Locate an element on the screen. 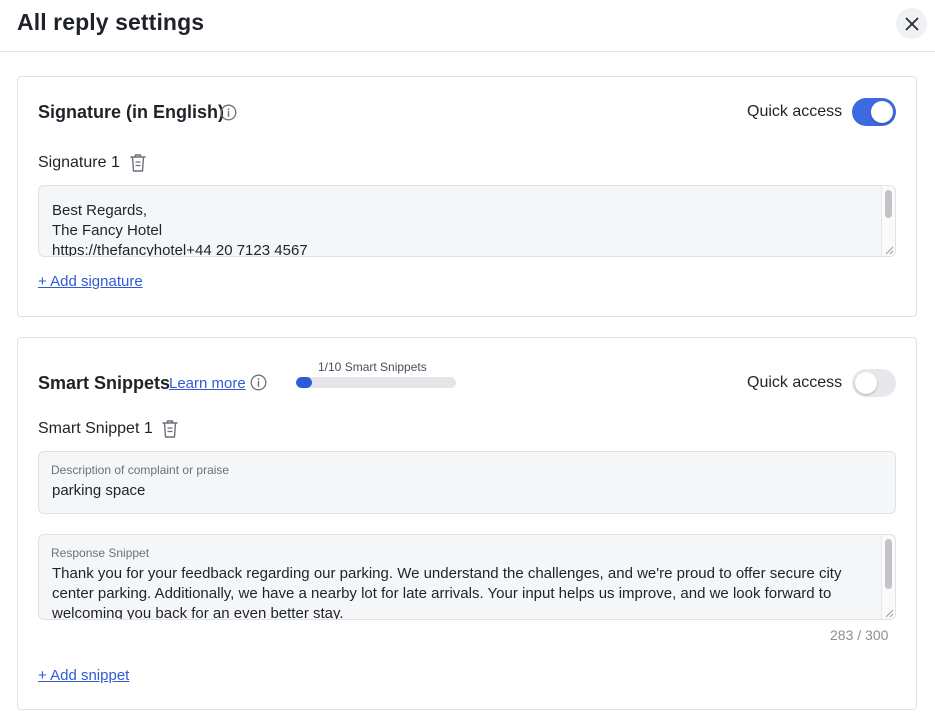 The image size is (935, 721). scrollbar is located at coordinates (888, 577).